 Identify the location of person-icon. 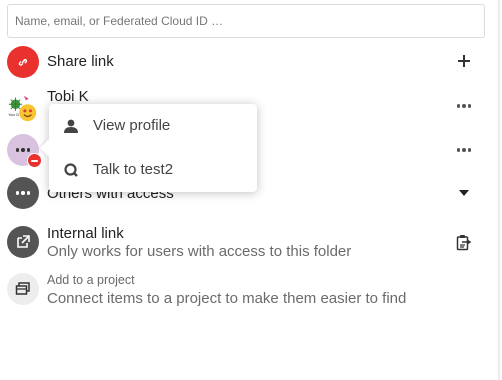
(71, 126).